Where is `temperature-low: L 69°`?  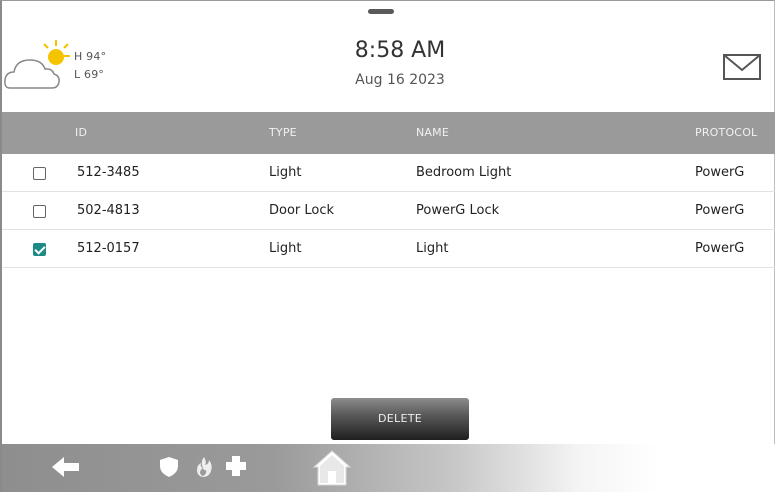 temperature-low: L 69° is located at coordinates (89, 74).